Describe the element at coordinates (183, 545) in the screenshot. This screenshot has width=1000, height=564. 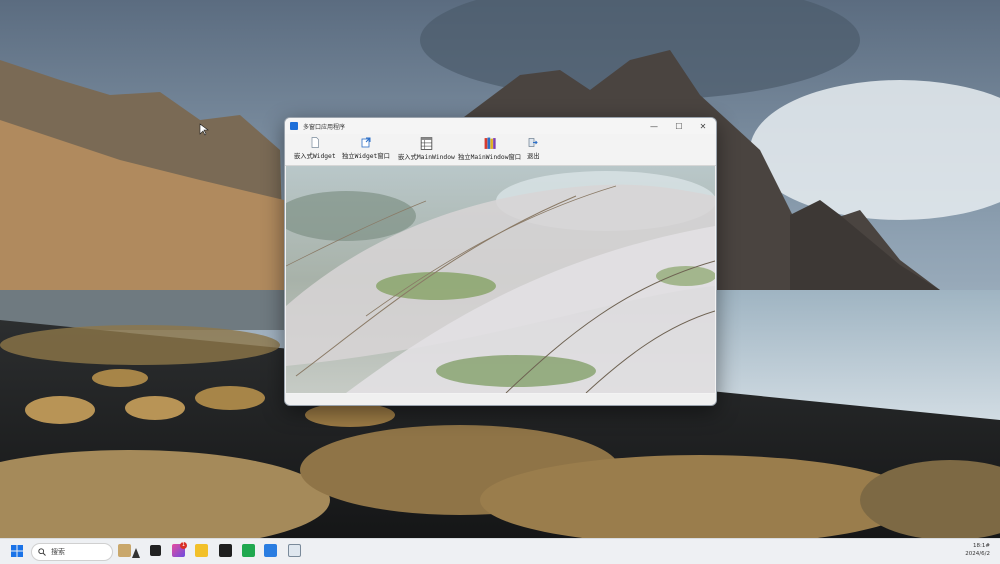
I see `notification-badge: 1` at that location.